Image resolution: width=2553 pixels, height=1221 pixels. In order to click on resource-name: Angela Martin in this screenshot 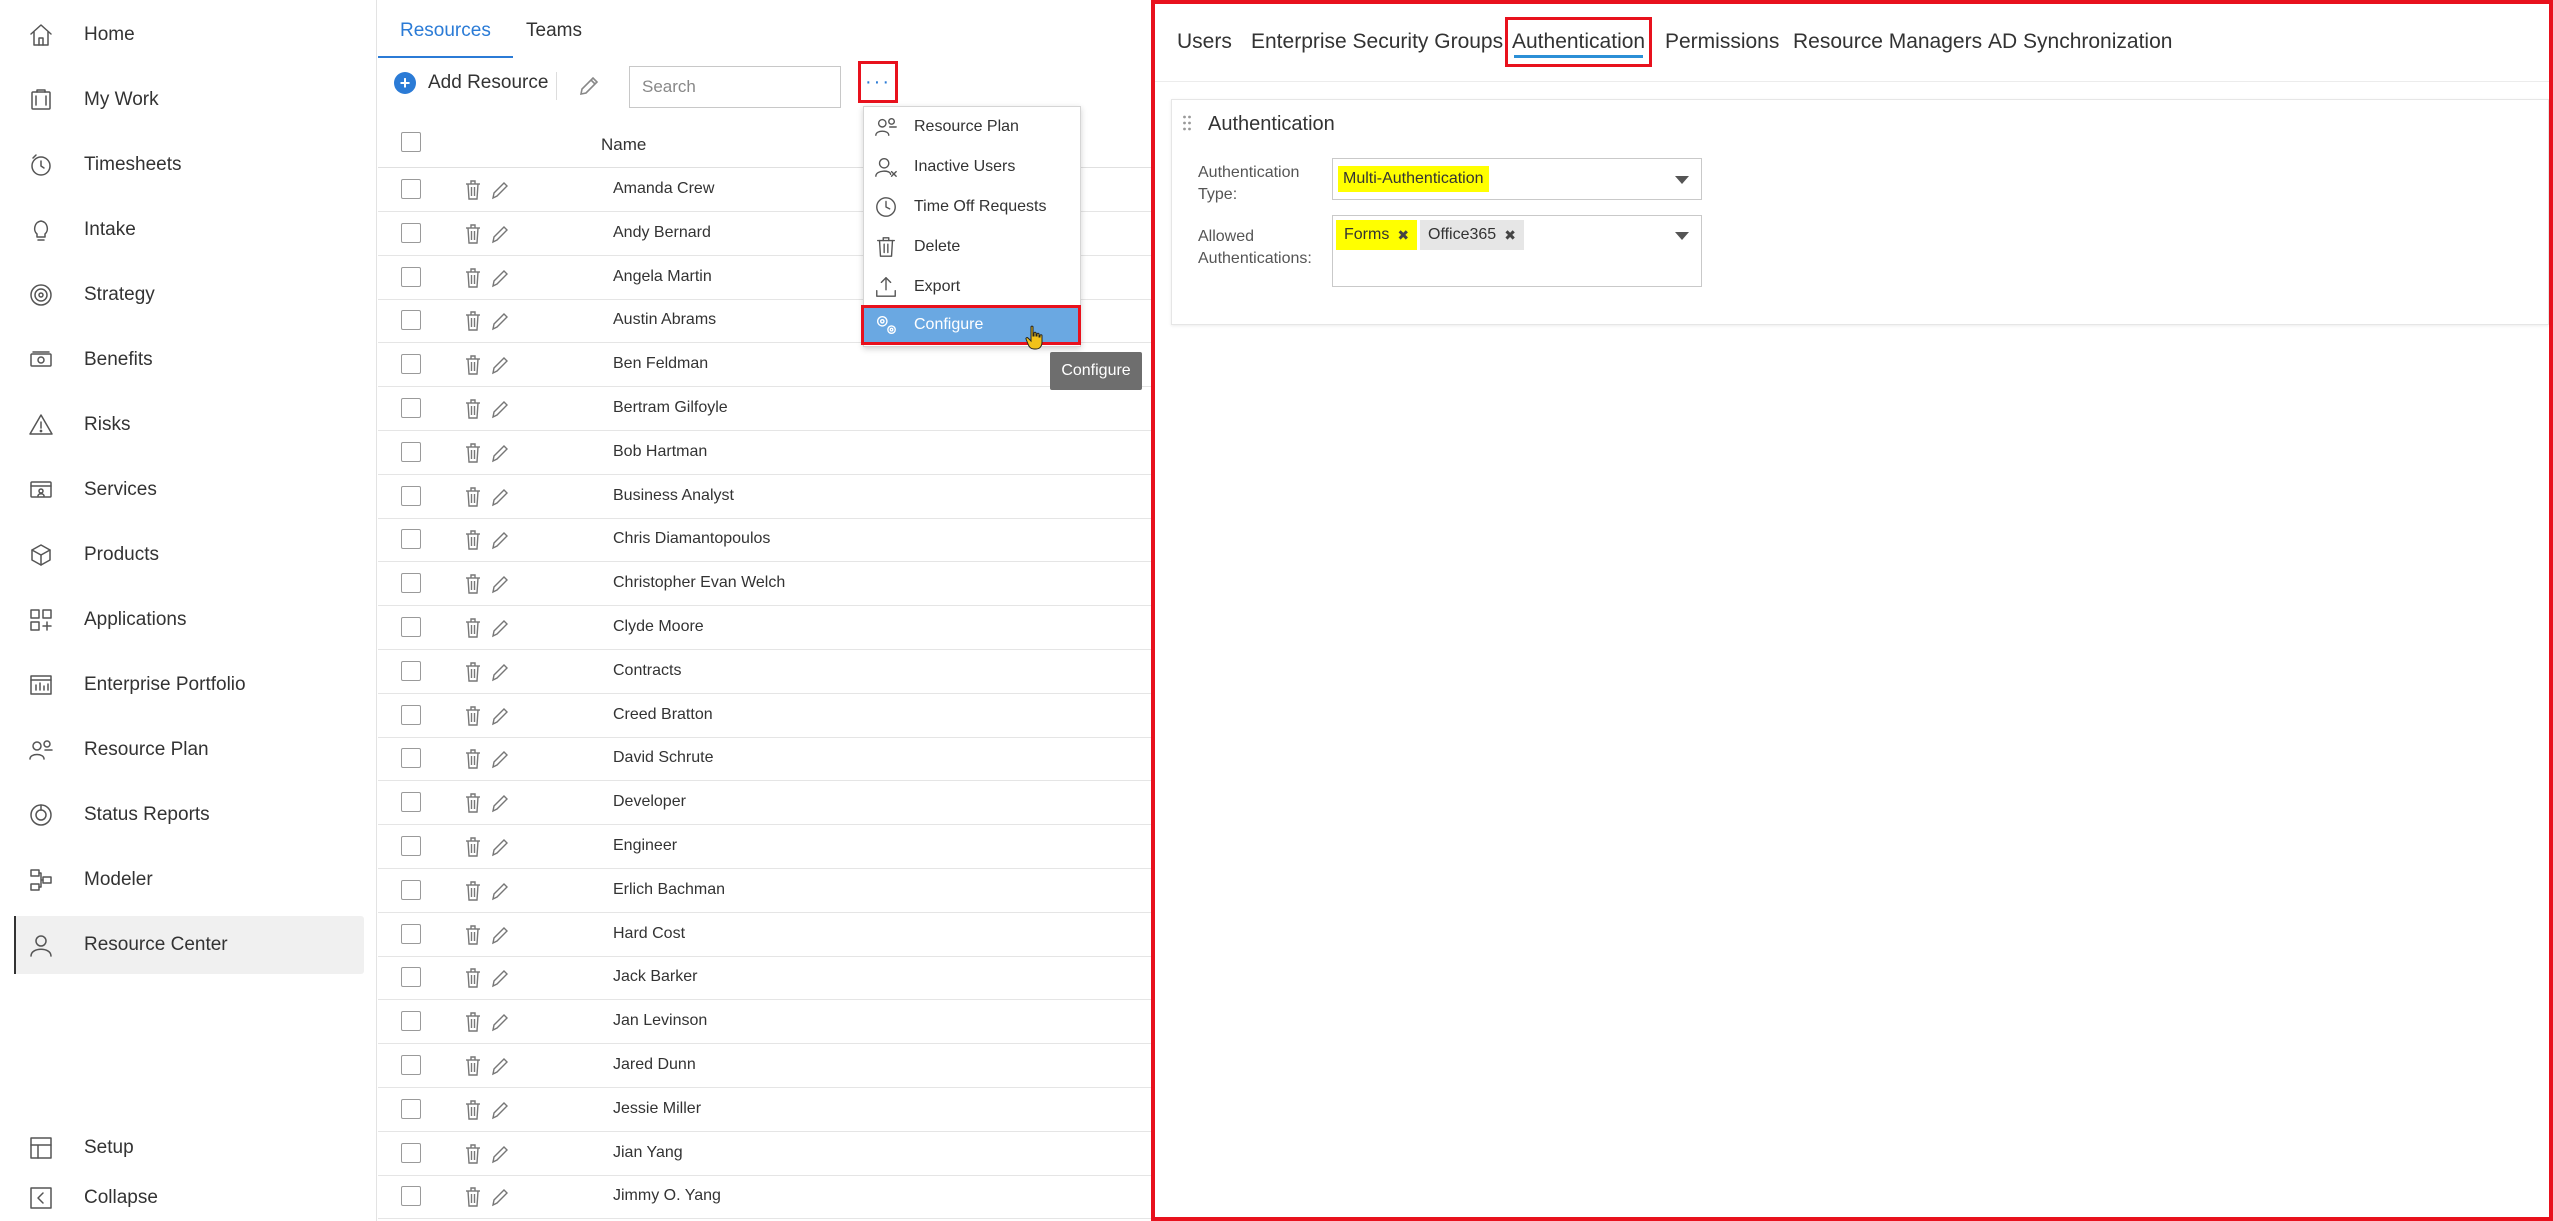, I will do `click(662, 277)`.